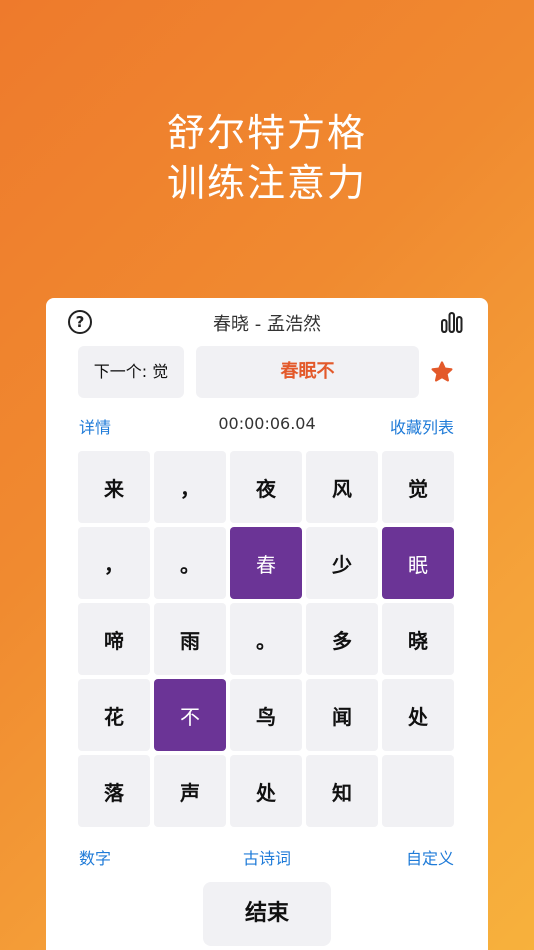  What do you see at coordinates (267, 426) in the screenshot?
I see `info-row: 详情 00:00:06.04 收藏列表` at bounding box center [267, 426].